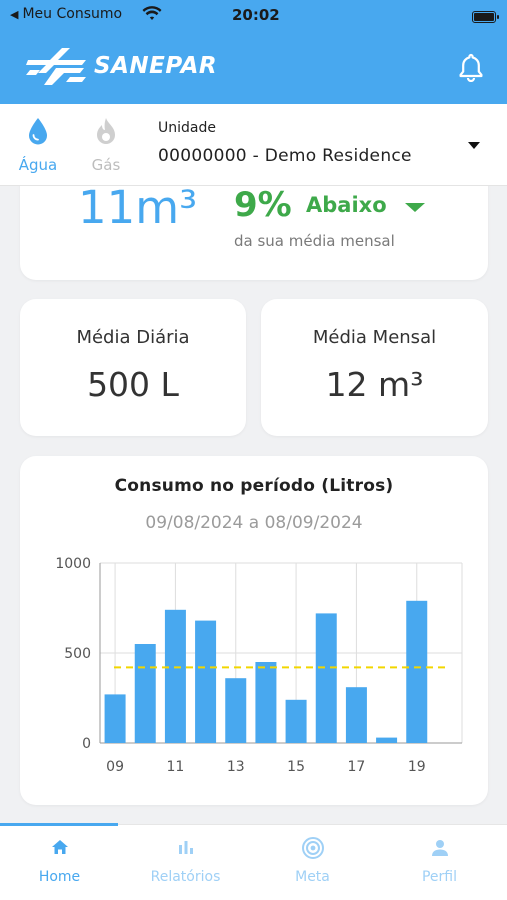  I want to click on utility-tab-agua: Água, so click(38, 145).